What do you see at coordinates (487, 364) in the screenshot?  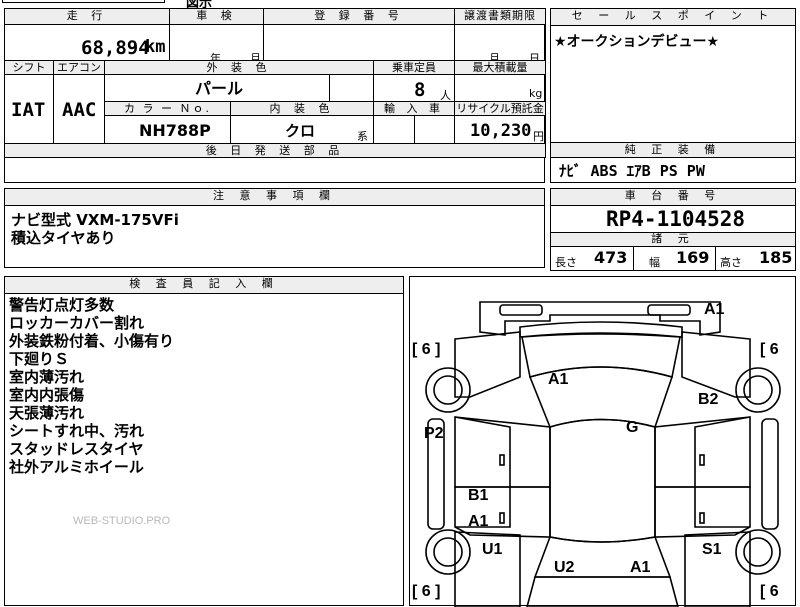 I see `front-fender-left` at bounding box center [487, 364].